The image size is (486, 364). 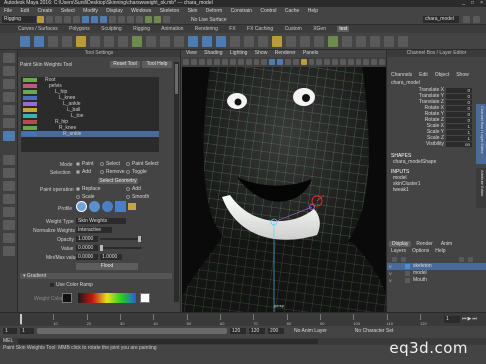 What do you see at coordinates (94, 19) in the screenshot?
I see `select-object-icon` at bounding box center [94, 19].